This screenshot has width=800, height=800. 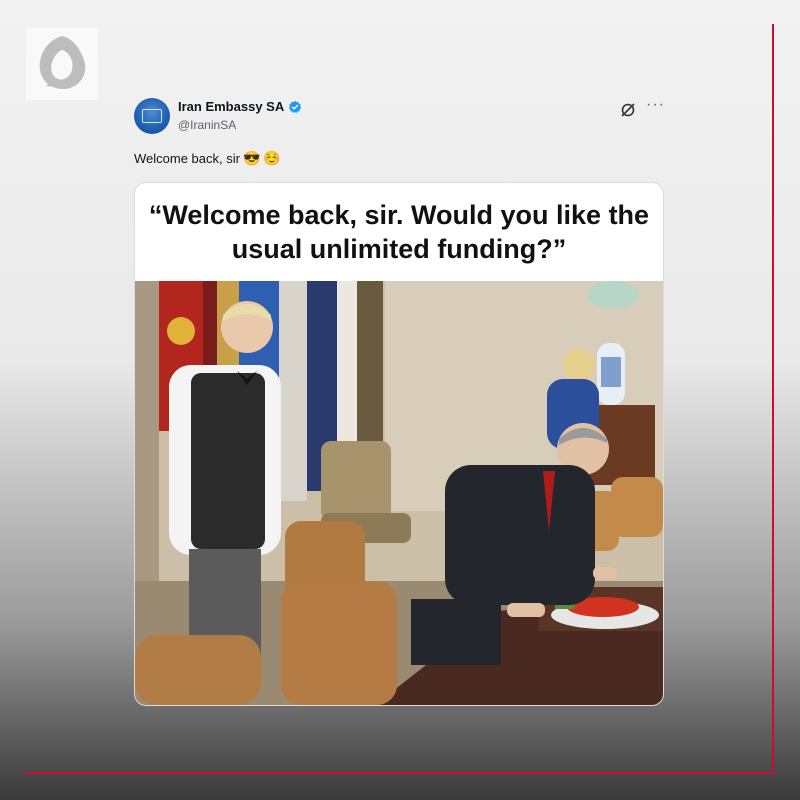 I want to click on smiling-emoji: ☺️, so click(x=272, y=158).